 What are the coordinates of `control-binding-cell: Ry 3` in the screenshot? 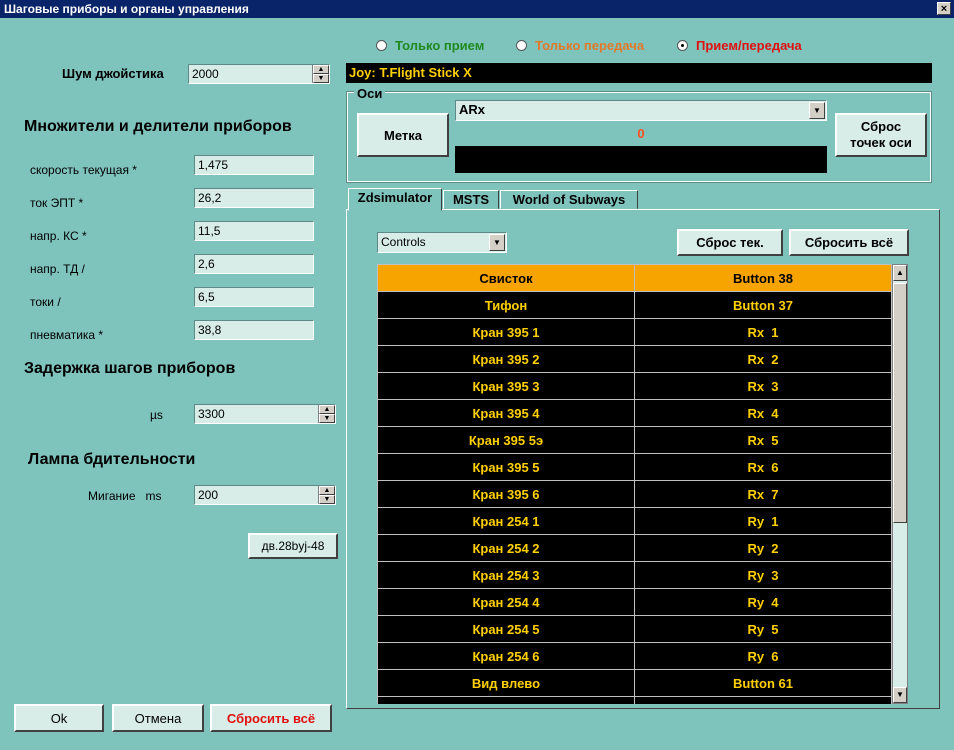 It's located at (763, 575).